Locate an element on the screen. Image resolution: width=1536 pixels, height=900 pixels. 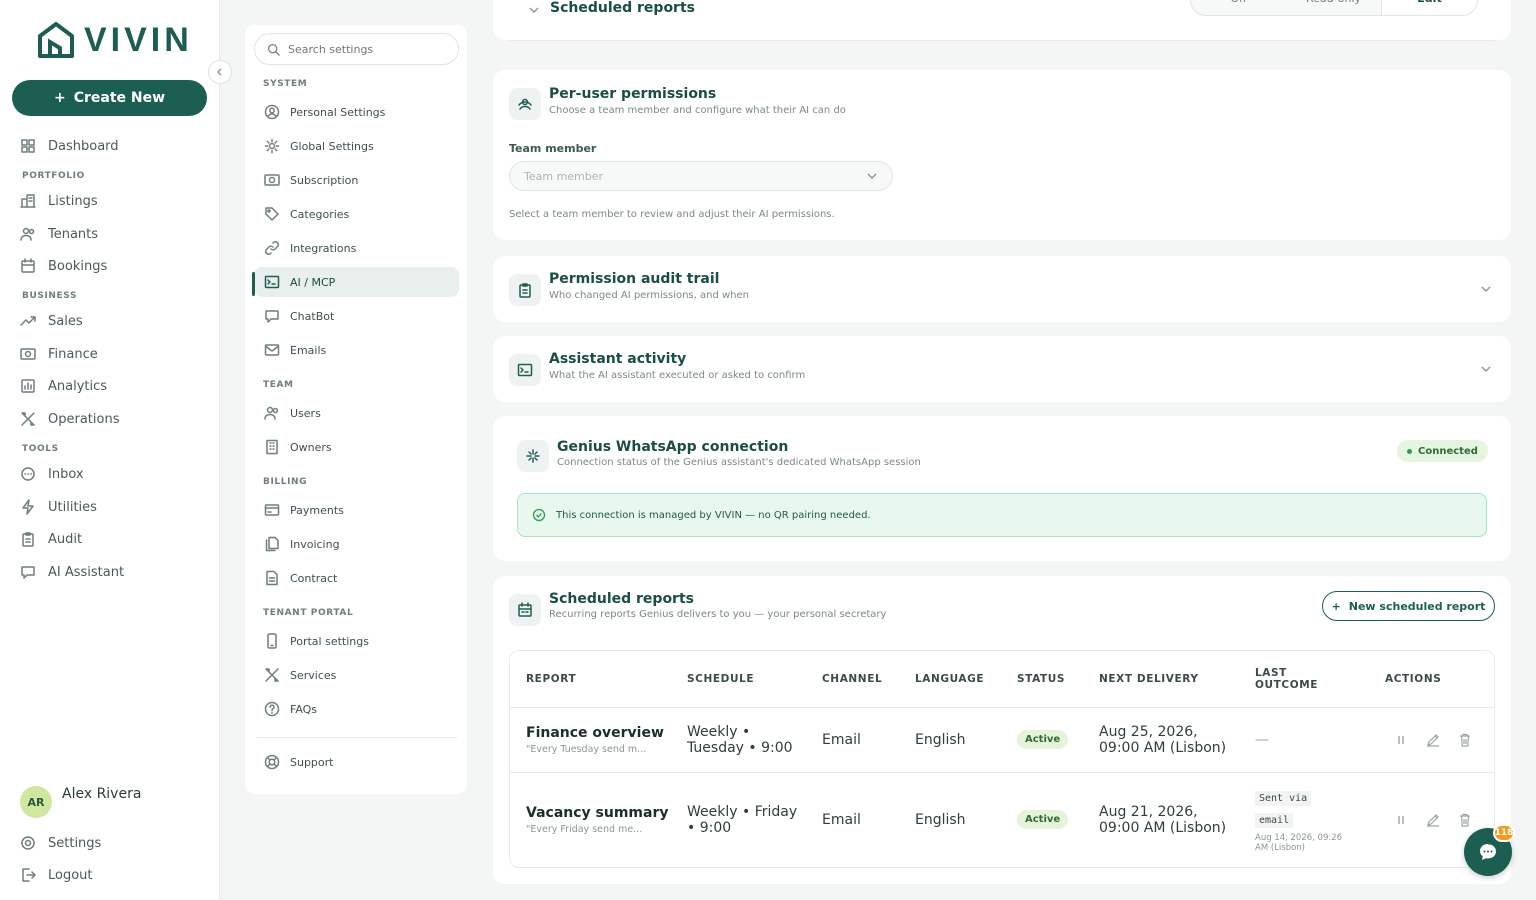
schedule-line: Tuesday • 9:00 is located at coordinates (740, 747).